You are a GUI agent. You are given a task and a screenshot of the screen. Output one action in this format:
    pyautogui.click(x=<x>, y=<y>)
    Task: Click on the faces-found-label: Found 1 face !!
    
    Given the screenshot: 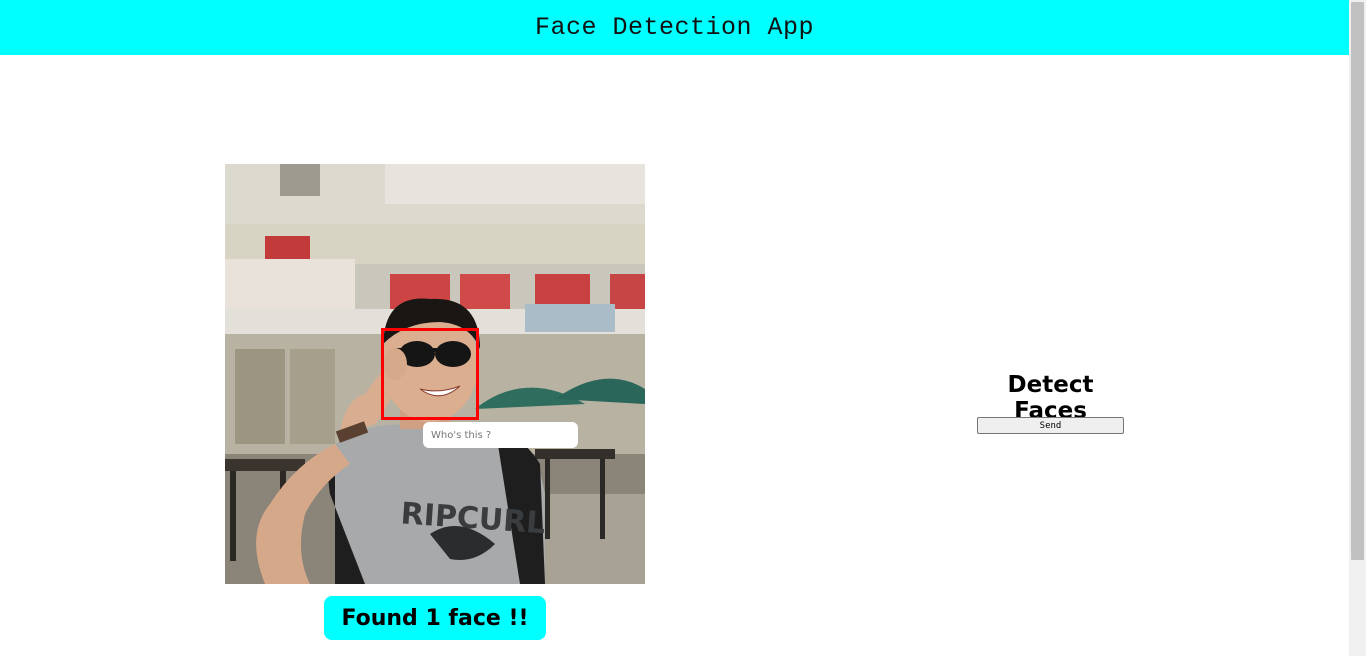 What is the action you would take?
    pyautogui.click(x=435, y=618)
    